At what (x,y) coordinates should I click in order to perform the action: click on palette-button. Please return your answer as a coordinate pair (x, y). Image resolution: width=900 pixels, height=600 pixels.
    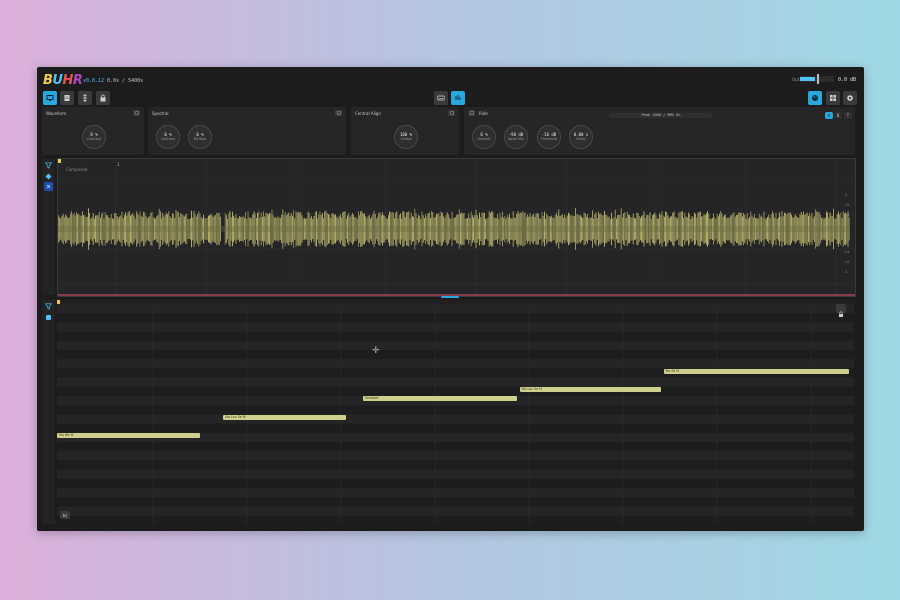
    Looking at the image, I should click on (815, 98).